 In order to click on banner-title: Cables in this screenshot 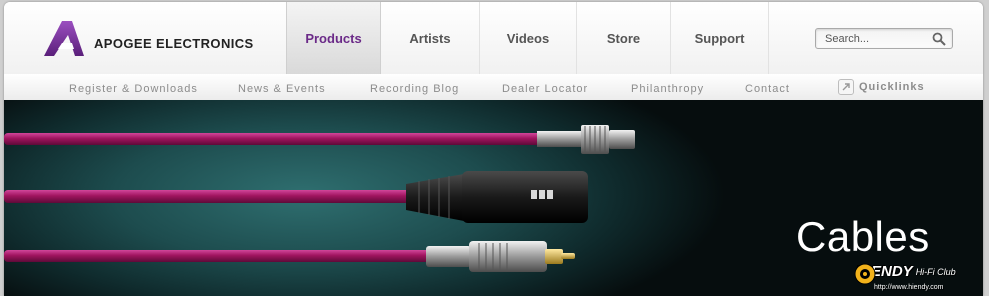, I will do `click(863, 236)`.